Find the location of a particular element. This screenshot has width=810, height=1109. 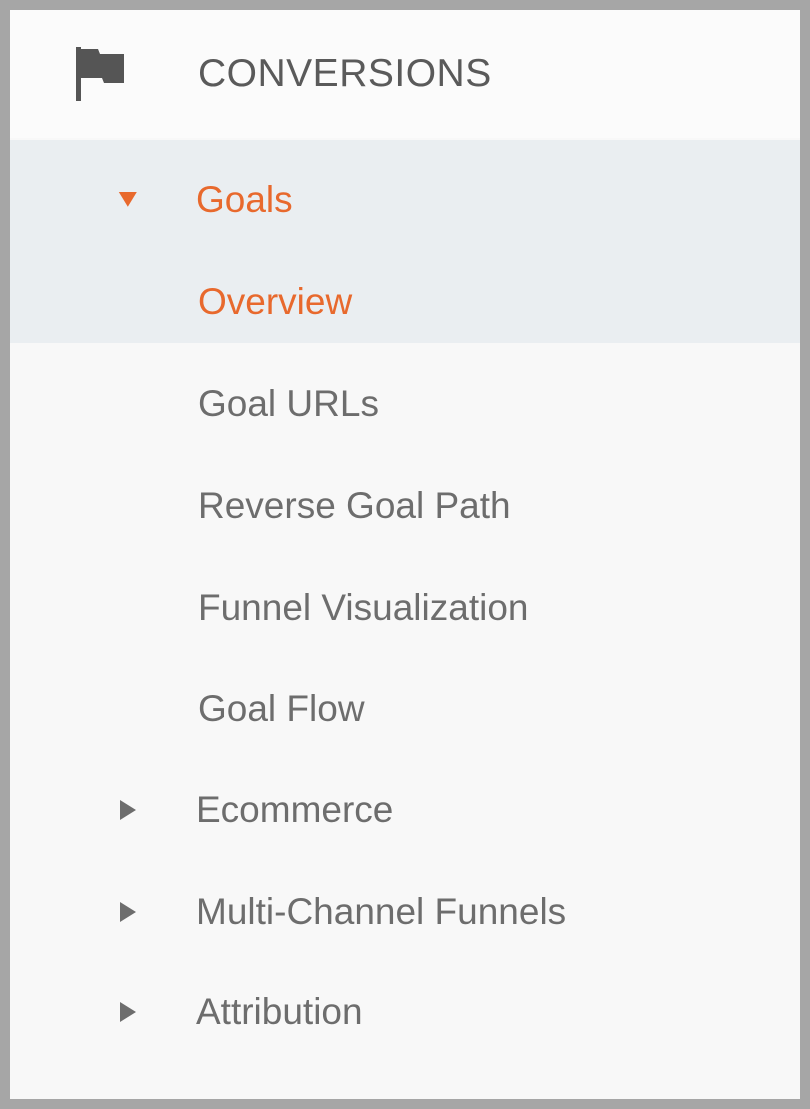

nav-item-goal-urls-label: Goal URLs is located at coordinates (288, 403).